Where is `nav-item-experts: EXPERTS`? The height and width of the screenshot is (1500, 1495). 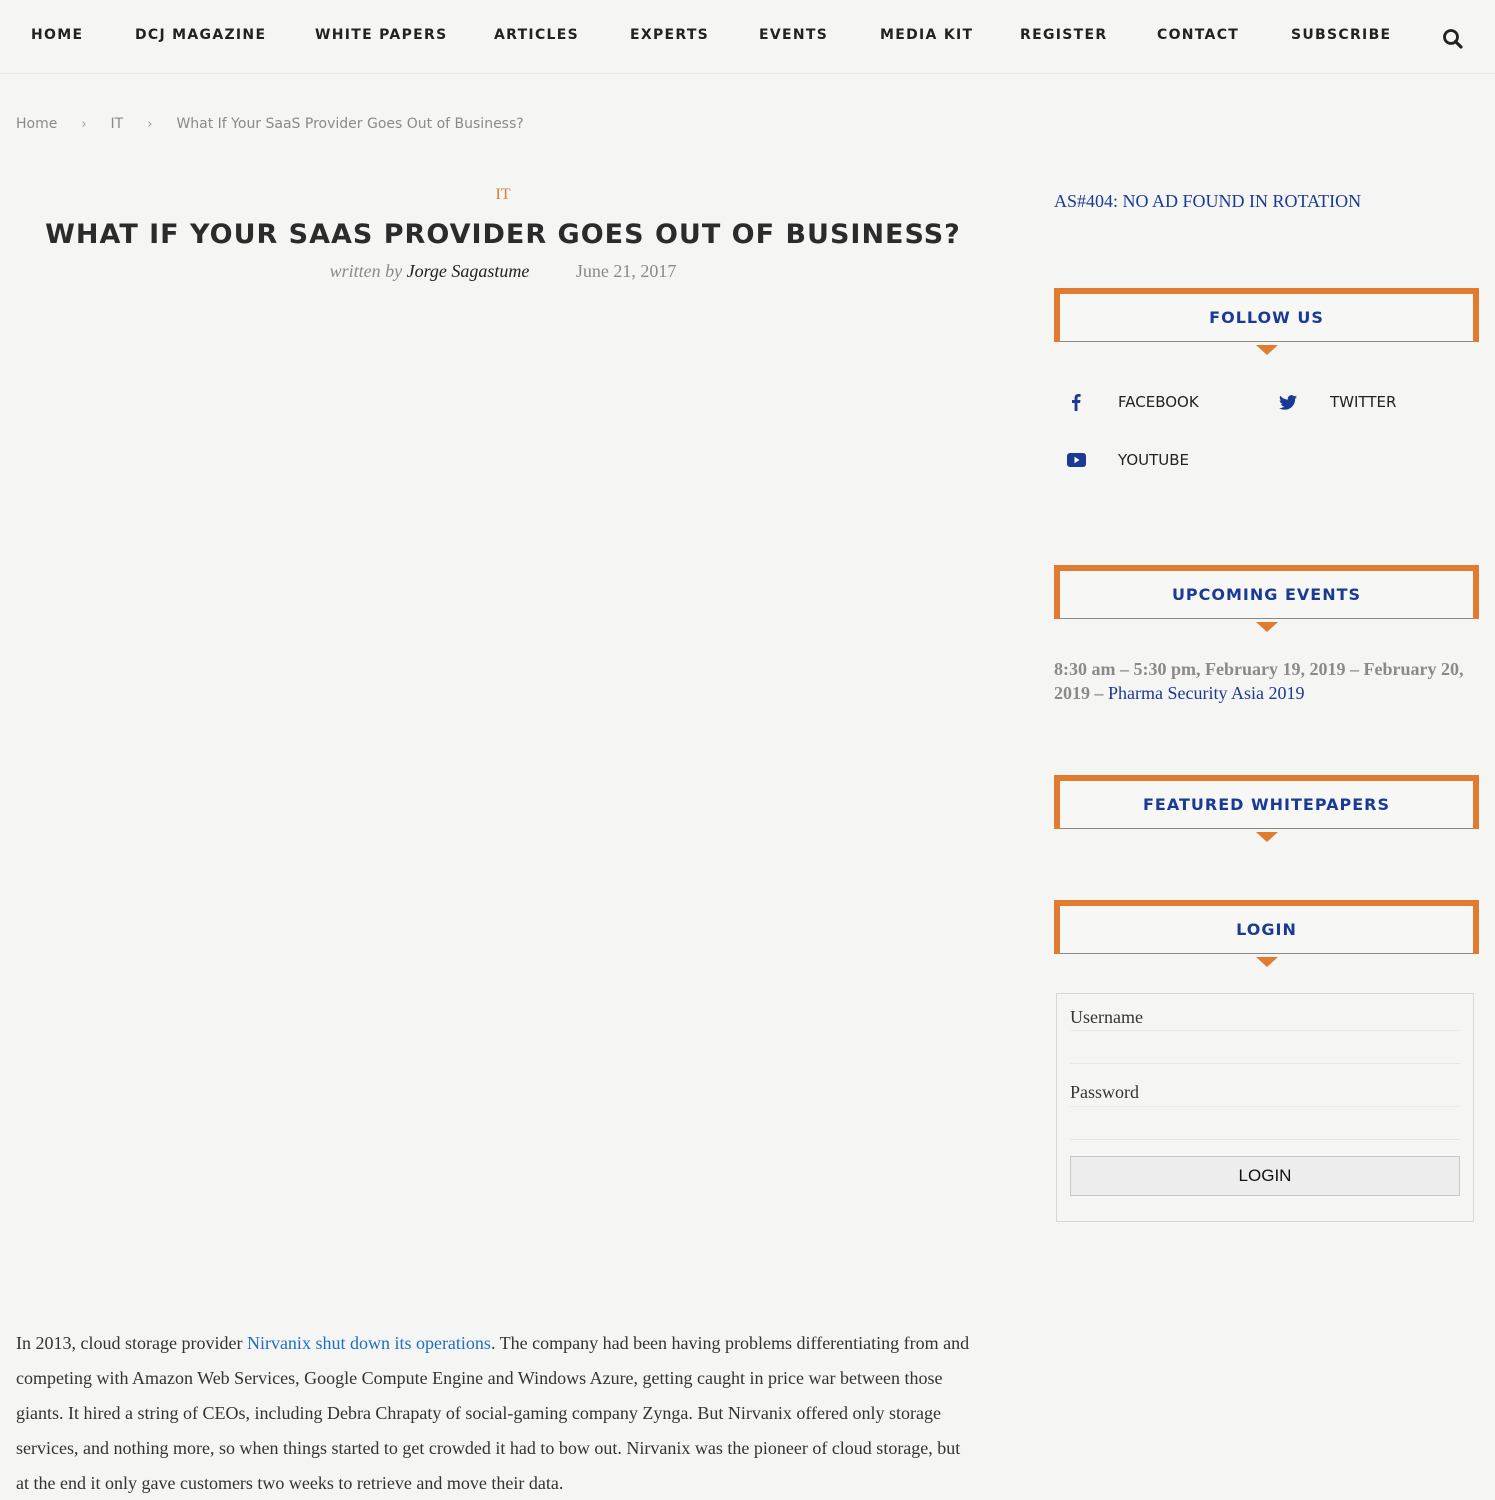 nav-item-experts: EXPERTS is located at coordinates (669, 35).